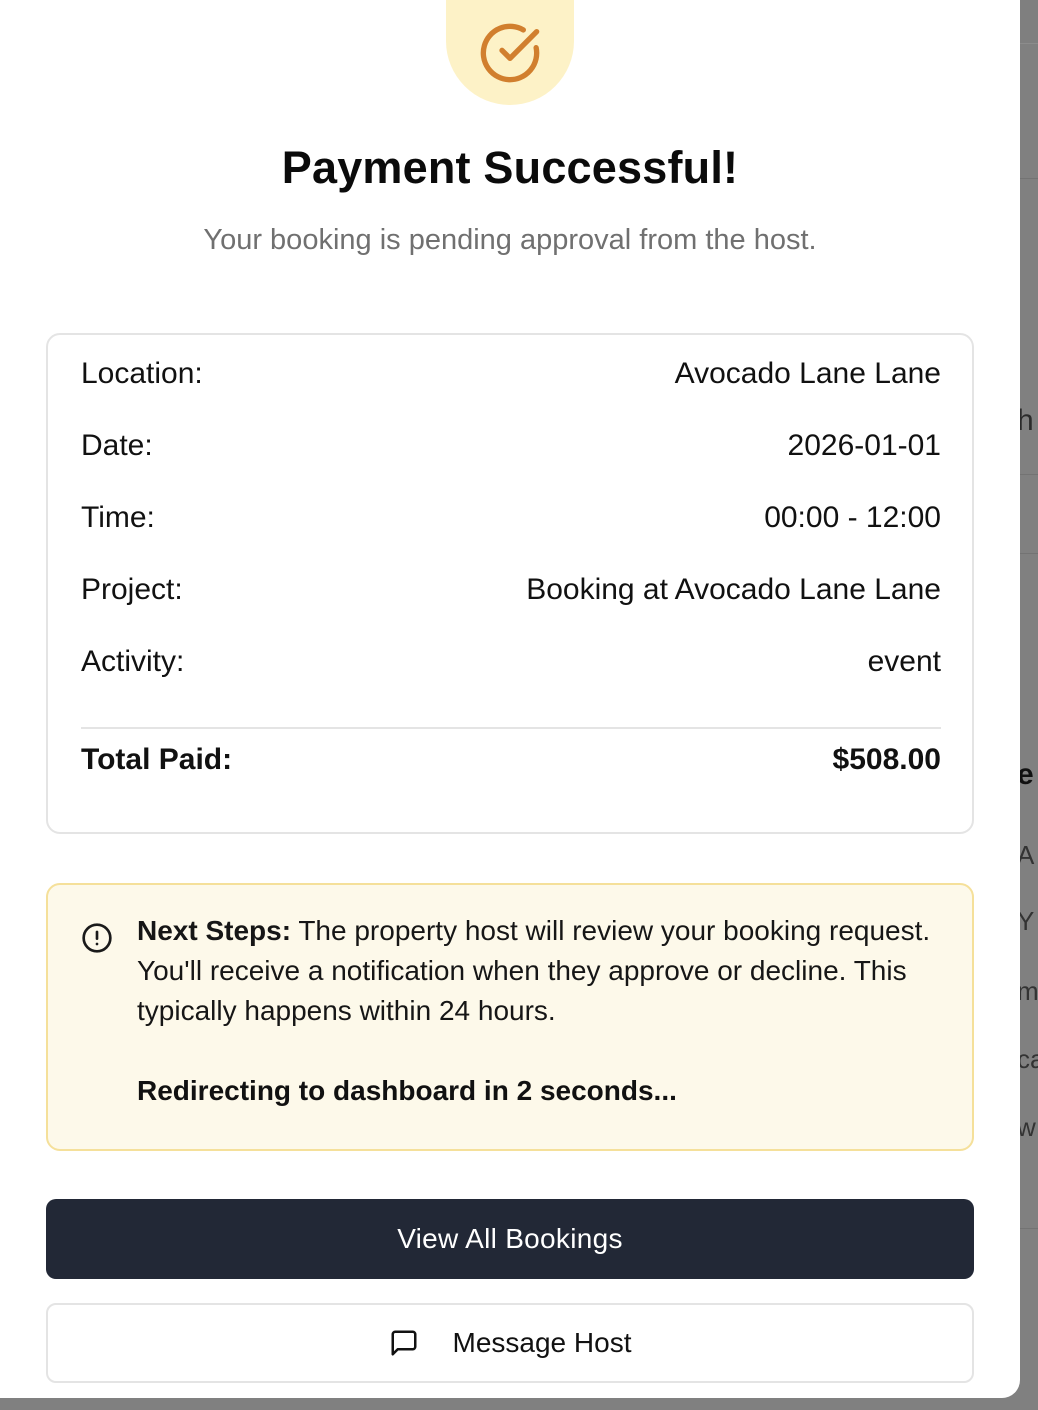 The width and height of the screenshot is (1038, 1410). What do you see at coordinates (886, 759) in the screenshot?
I see `total-value: $508.00` at bounding box center [886, 759].